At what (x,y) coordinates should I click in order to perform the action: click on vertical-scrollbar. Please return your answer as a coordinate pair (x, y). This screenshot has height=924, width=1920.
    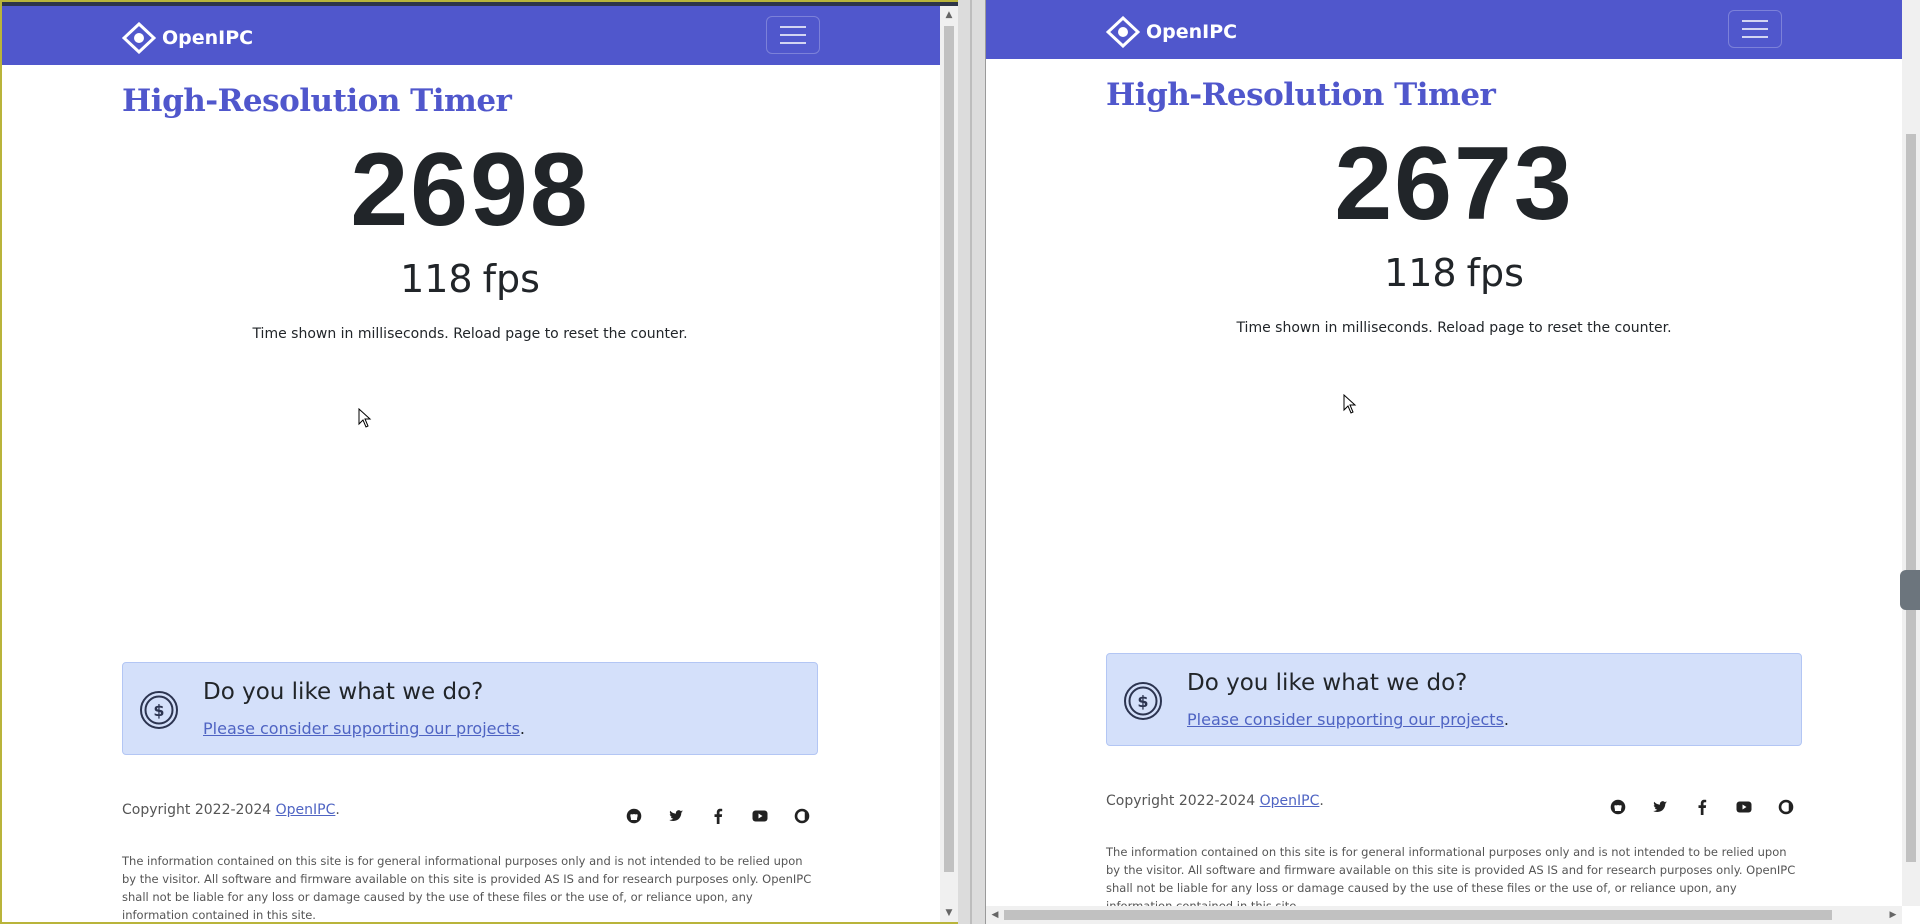
    Looking at the image, I should click on (1911, 453).